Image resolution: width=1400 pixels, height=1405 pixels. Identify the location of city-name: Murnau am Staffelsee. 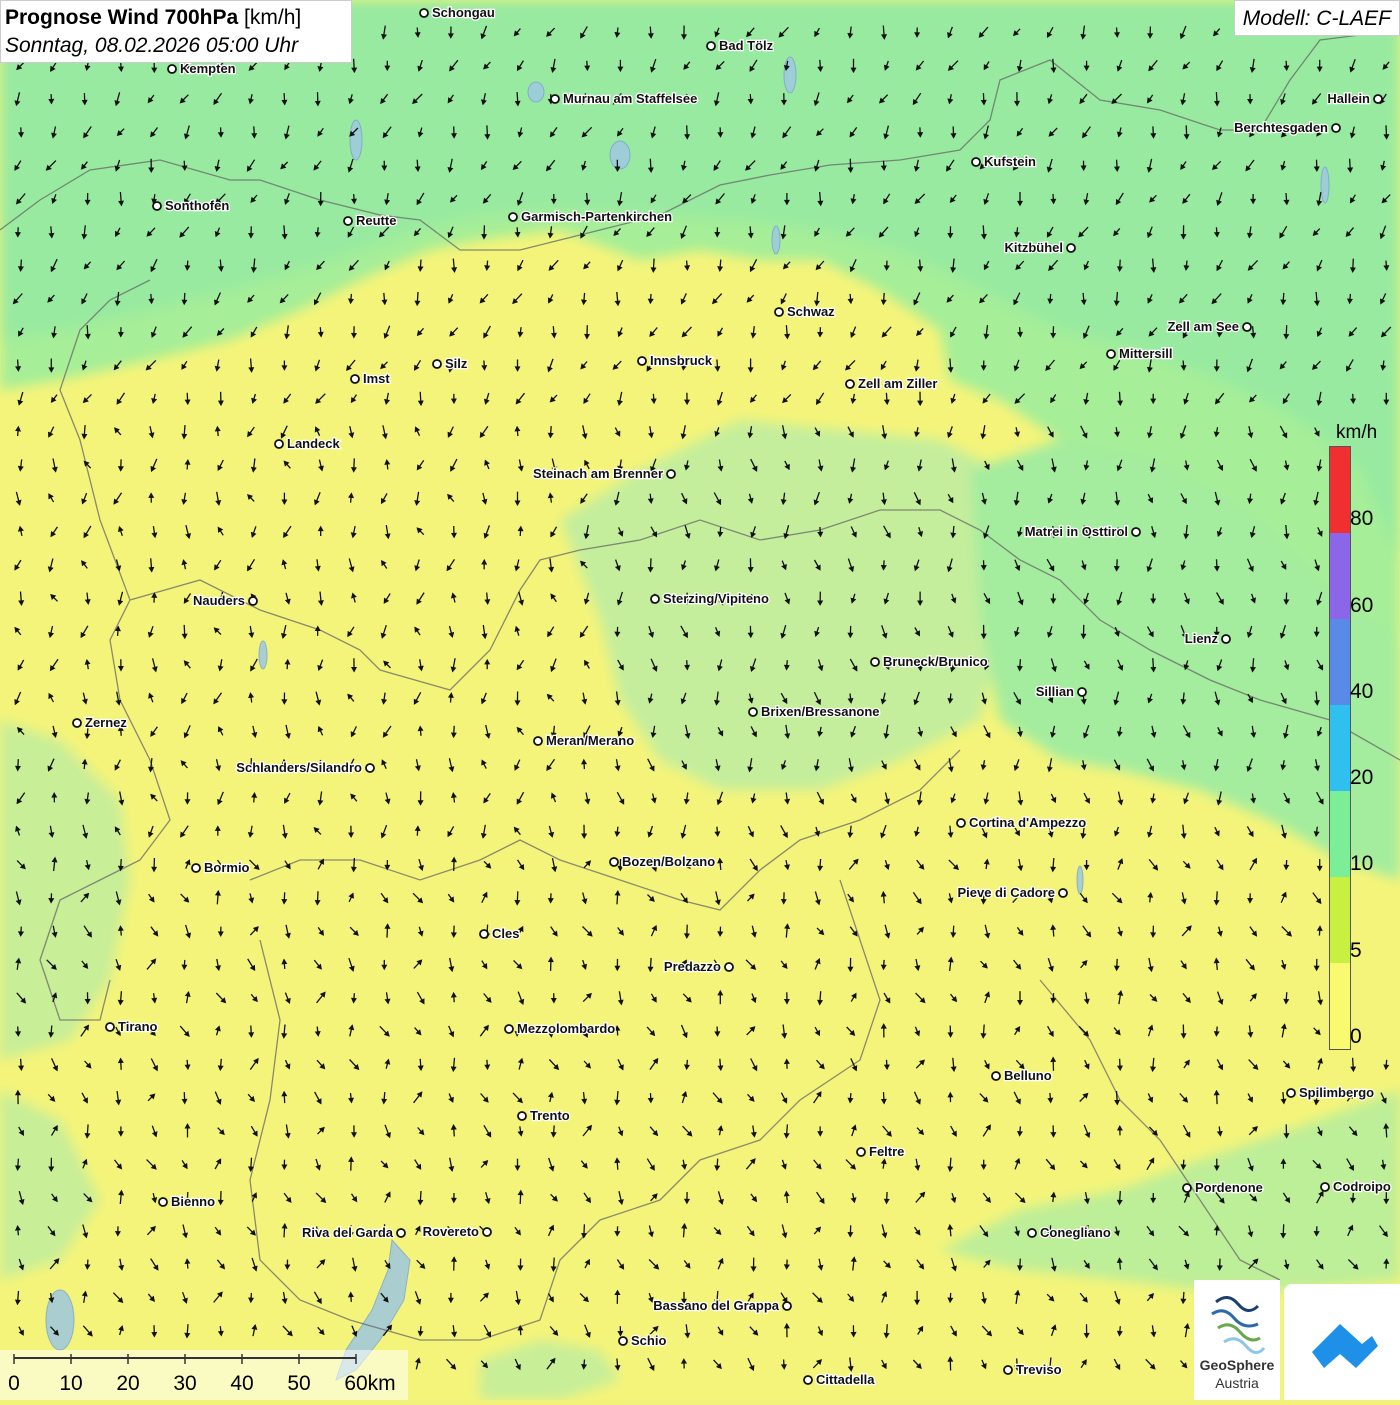
(630, 98).